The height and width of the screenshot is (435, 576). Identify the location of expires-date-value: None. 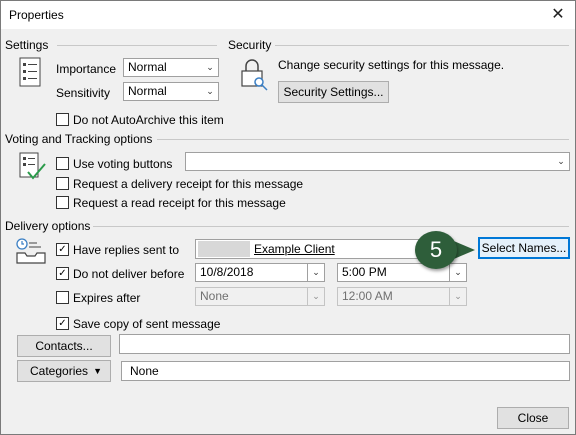
(214, 296).